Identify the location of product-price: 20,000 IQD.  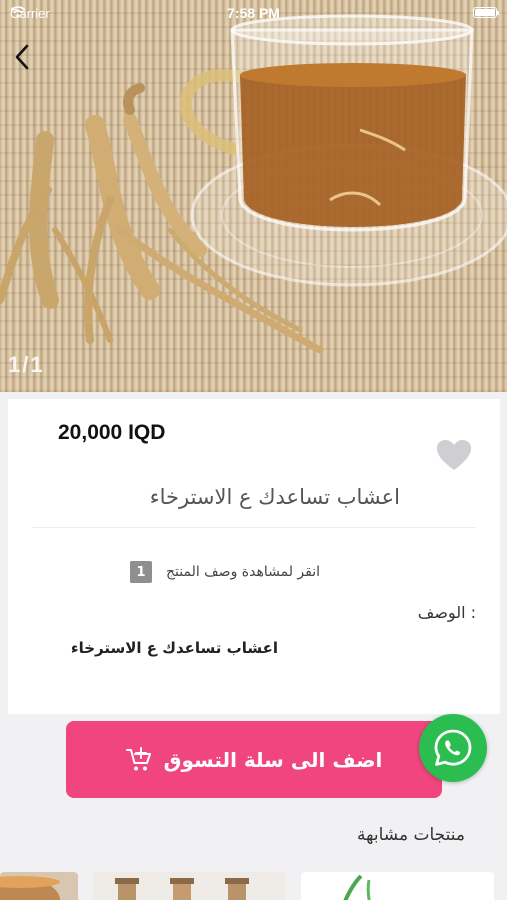
(112, 432).